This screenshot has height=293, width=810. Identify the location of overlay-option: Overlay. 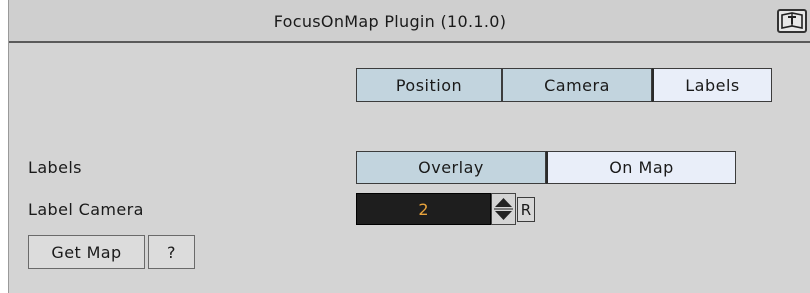
(451, 167).